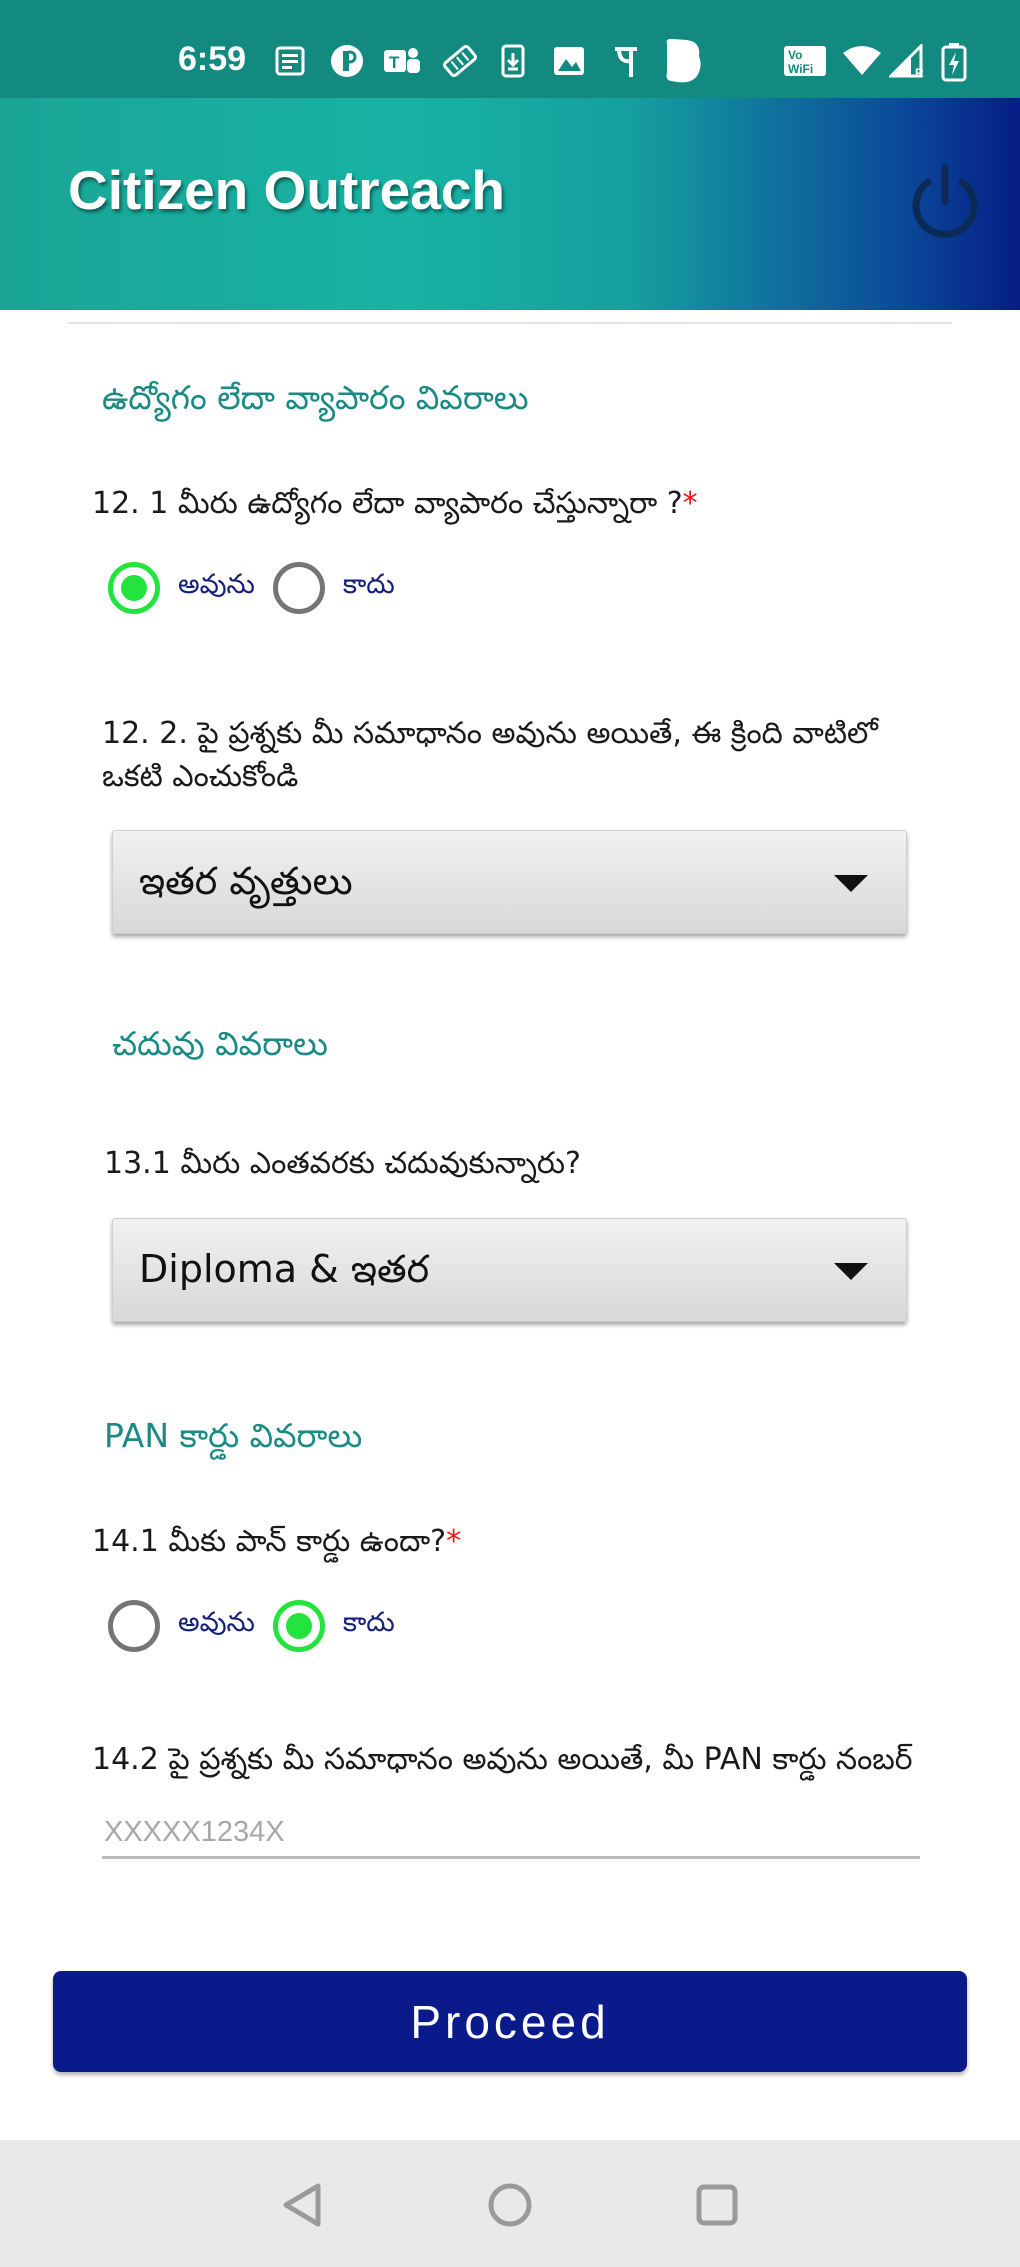  Describe the element at coordinates (509, 882) in the screenshot. I see `occupation-dropdown: ఇతర వృత్తులు` at that location.